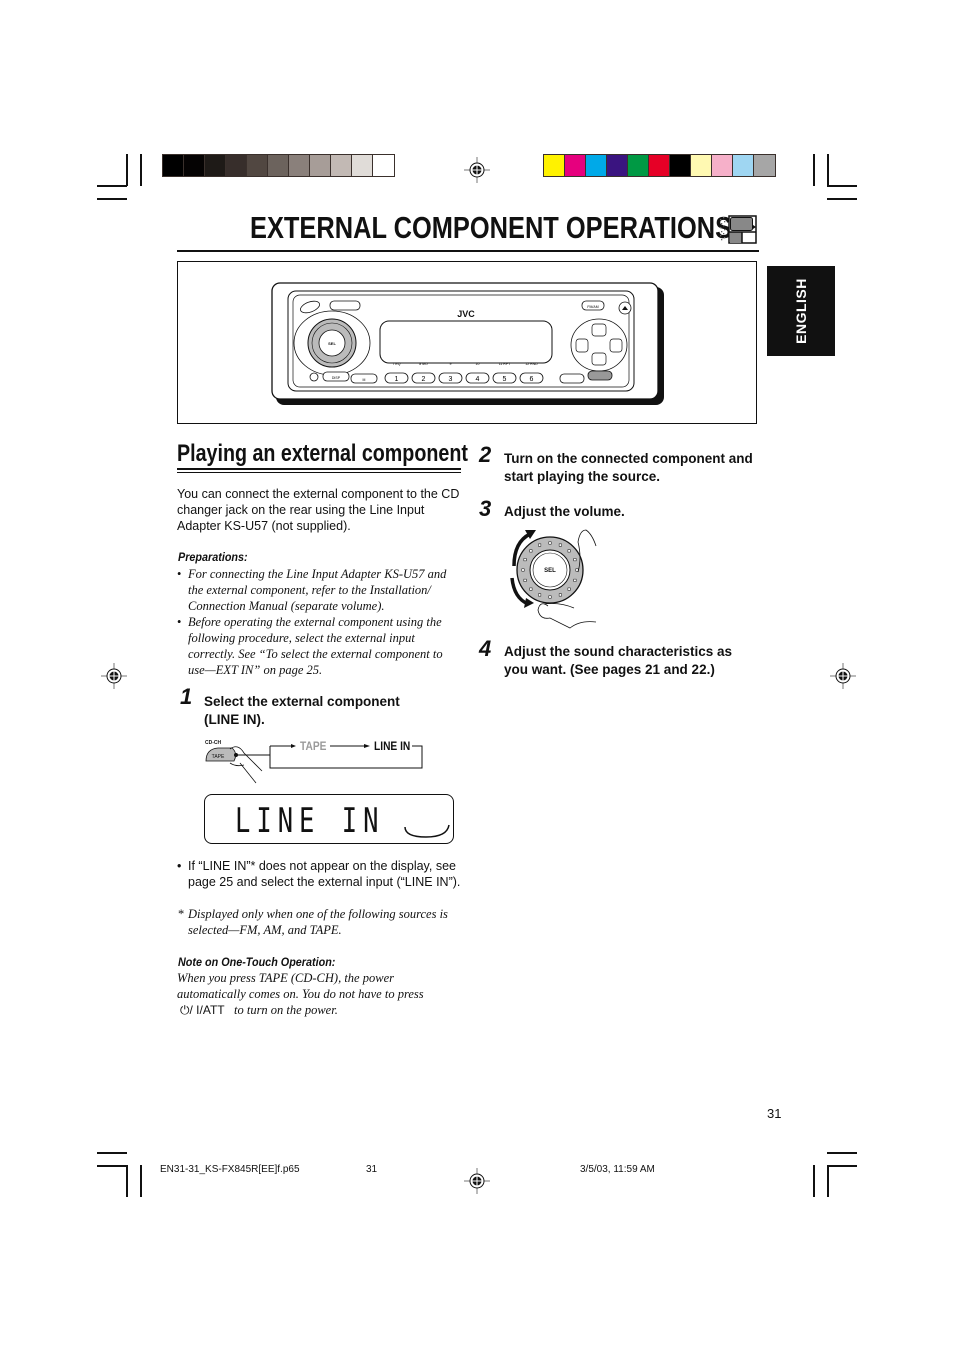 This screenshot has height=1351, width=954. I want to click on language-tab-label: ENGLISH, so click(801, 311).